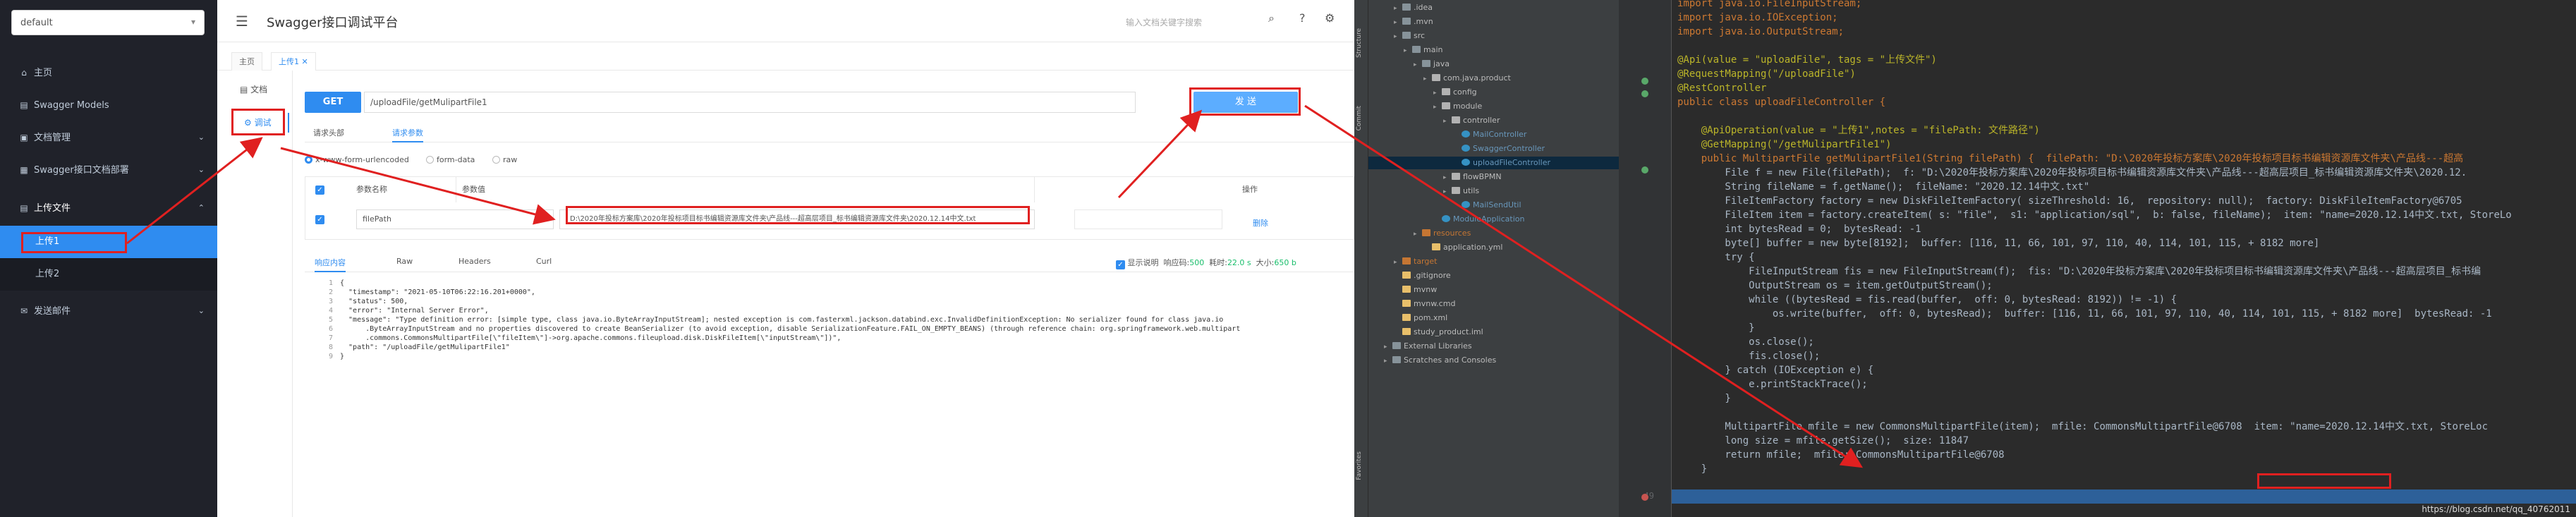 Image resolution: width=2576 pixels, height=517 pixels. What do you see at coordinates (1493, 247) in the screenshot?
I see `tree-node: application.yml` at bounding box center [1493, 247].